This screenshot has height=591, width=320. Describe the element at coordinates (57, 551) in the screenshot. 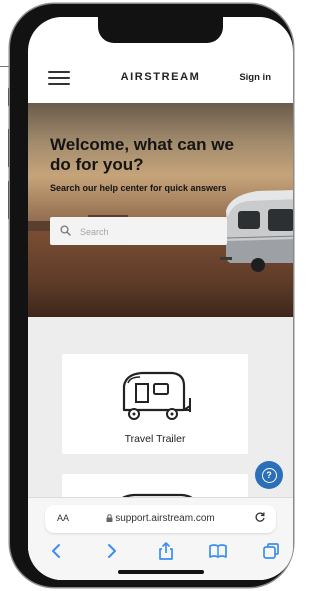

I see `back-icon` at that location.